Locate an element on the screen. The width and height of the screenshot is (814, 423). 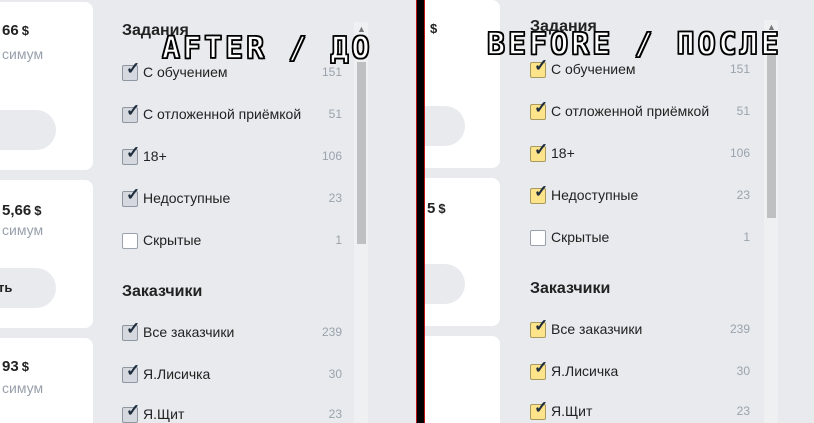
card-price: 5,66 $ is located at coordinates (22, 210).